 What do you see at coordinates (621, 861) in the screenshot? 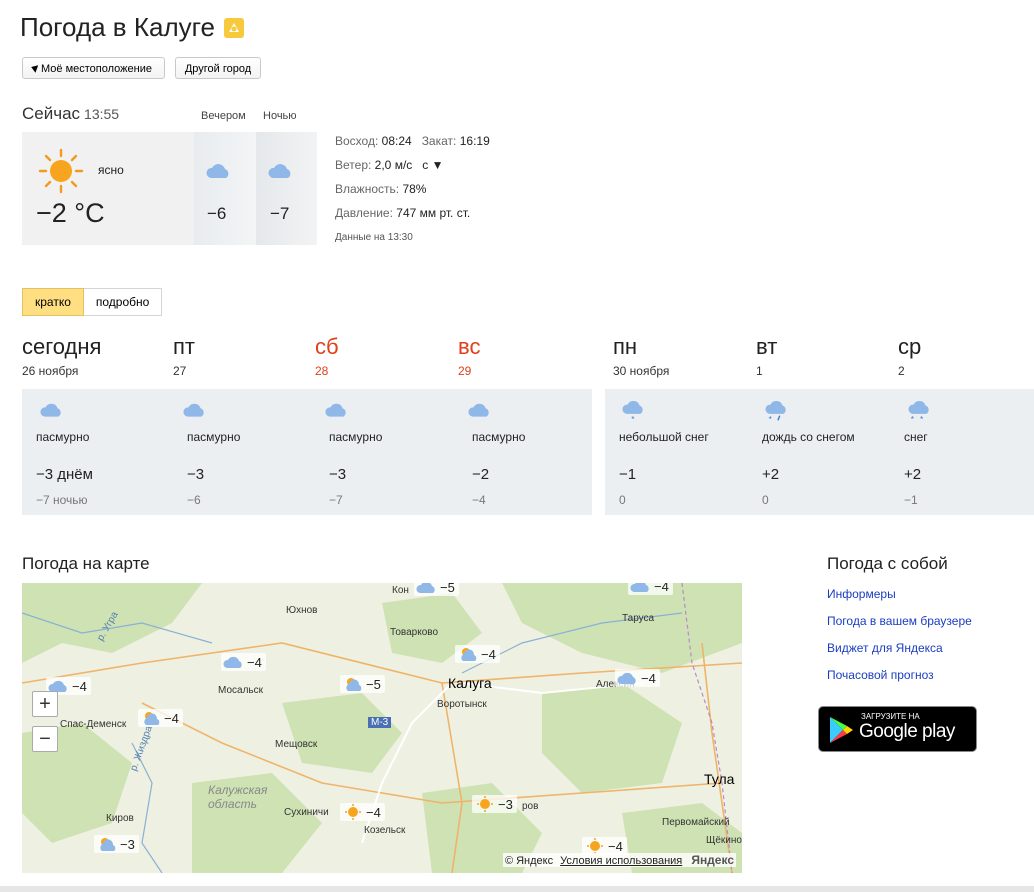
I see `terms-link: Условия использования` at bounding box center [621, 861].